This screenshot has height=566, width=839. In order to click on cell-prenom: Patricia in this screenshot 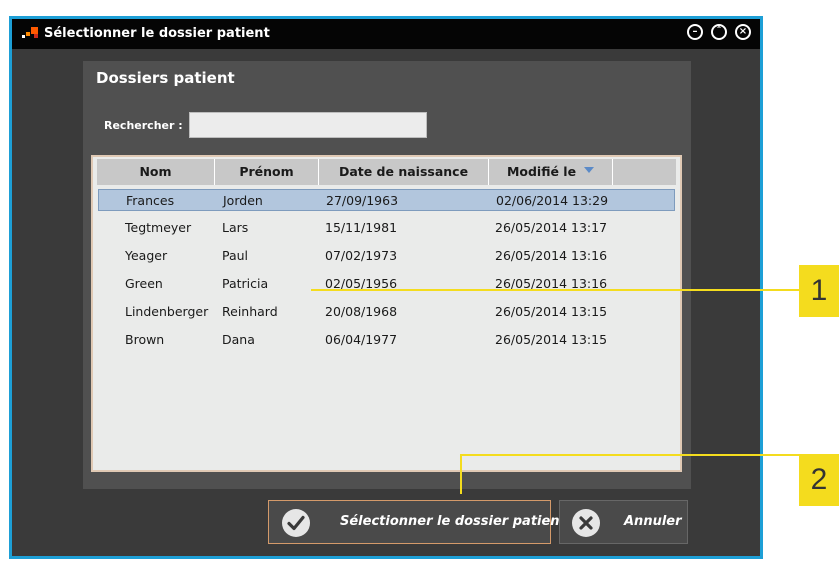, I will do `click(245, 283)`.